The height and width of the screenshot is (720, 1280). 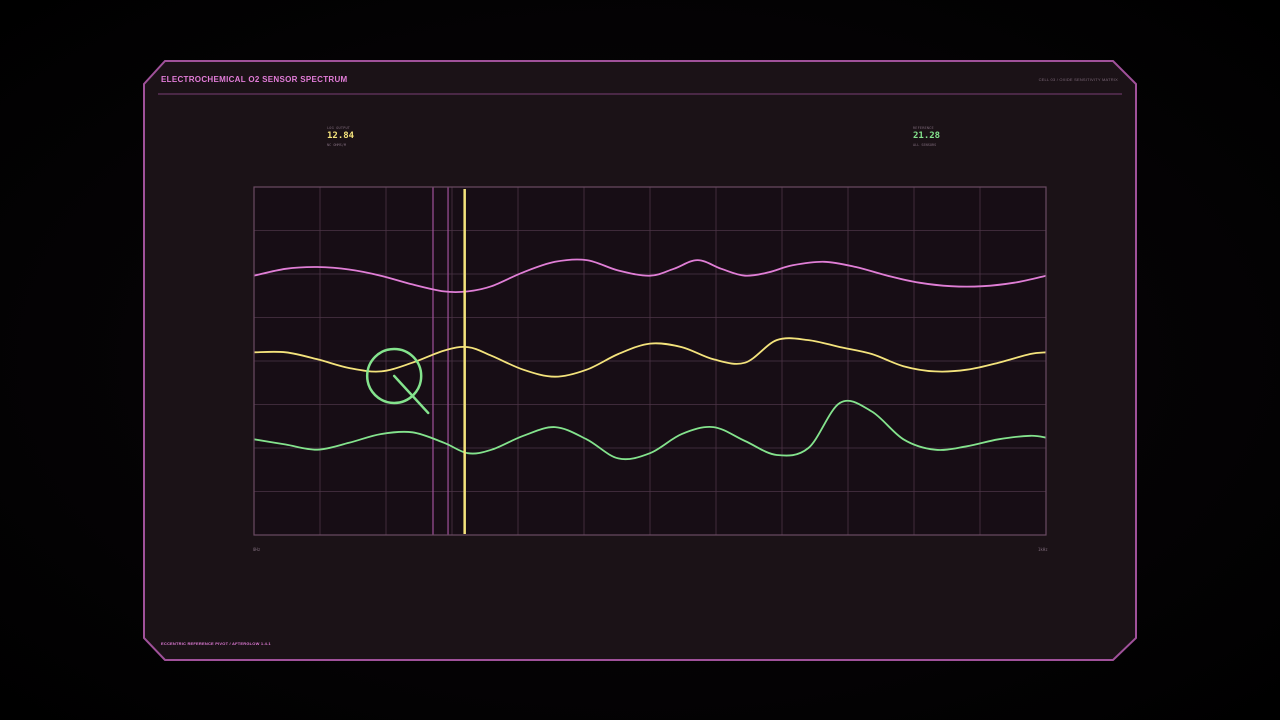 What do you see at coordinates (336, 145) in the screenshot?
I see `readout-left-sub: NC OHMS/M` at bounding box center [336, 145].